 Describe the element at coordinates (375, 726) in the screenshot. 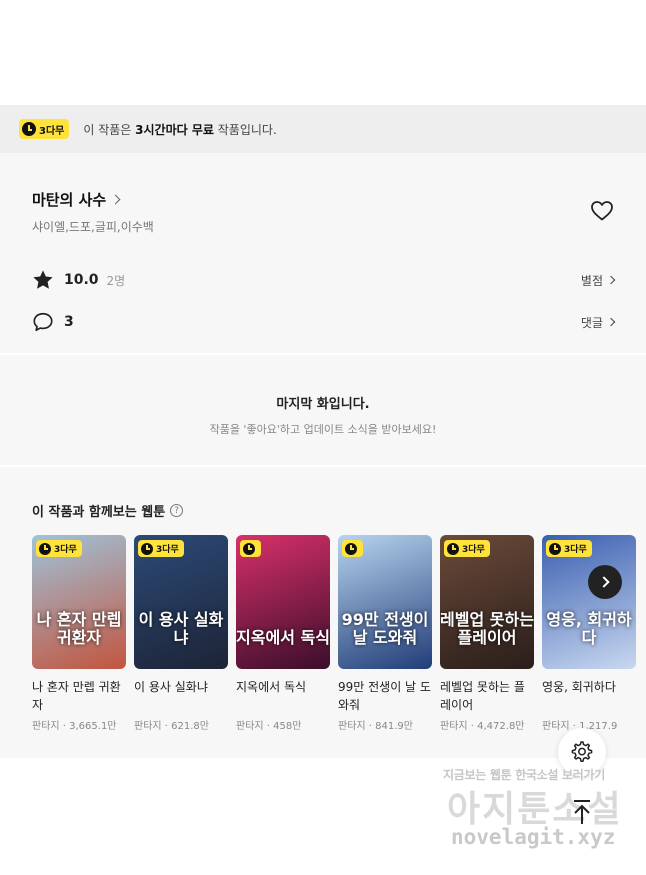

I see `recommendation-meta: 판타지 · 841.9만` at that location.